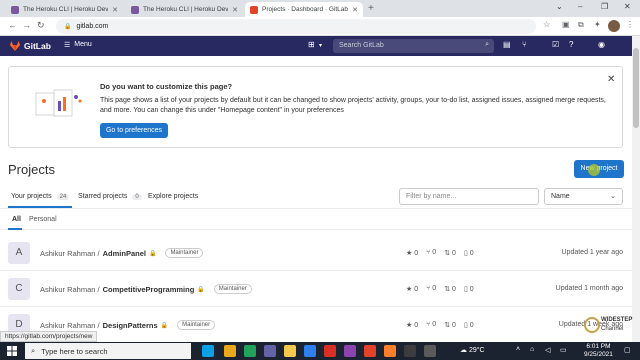 The image size is (640, 360). What do you see at coordinates (546, 24) in the screenshot?
I see `star-bookmark-icon: ☆` at bounding box center [546, 24].